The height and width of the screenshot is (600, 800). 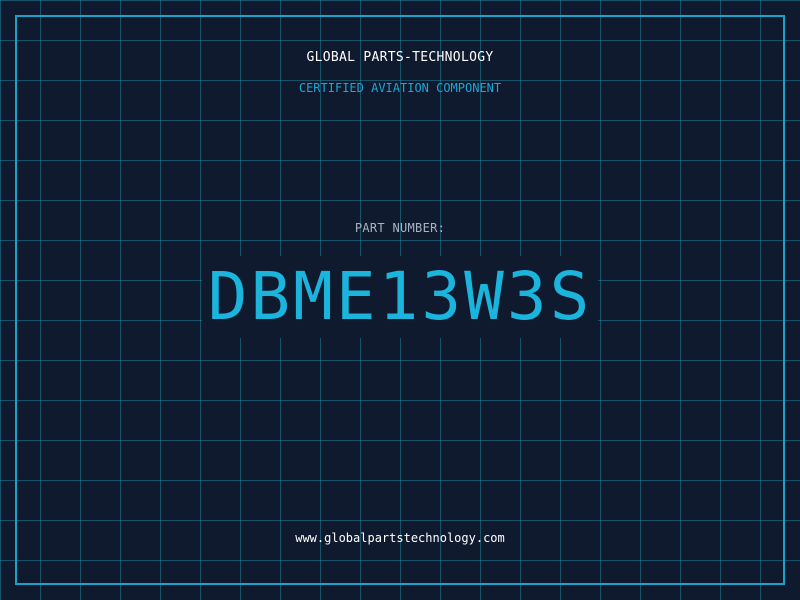 What do you see at coordinates (400, 57) in the screenshot?
I see `brand-name: GLOBAL PARTS-TECHNOLOGY` at bounding box center [400, 57].